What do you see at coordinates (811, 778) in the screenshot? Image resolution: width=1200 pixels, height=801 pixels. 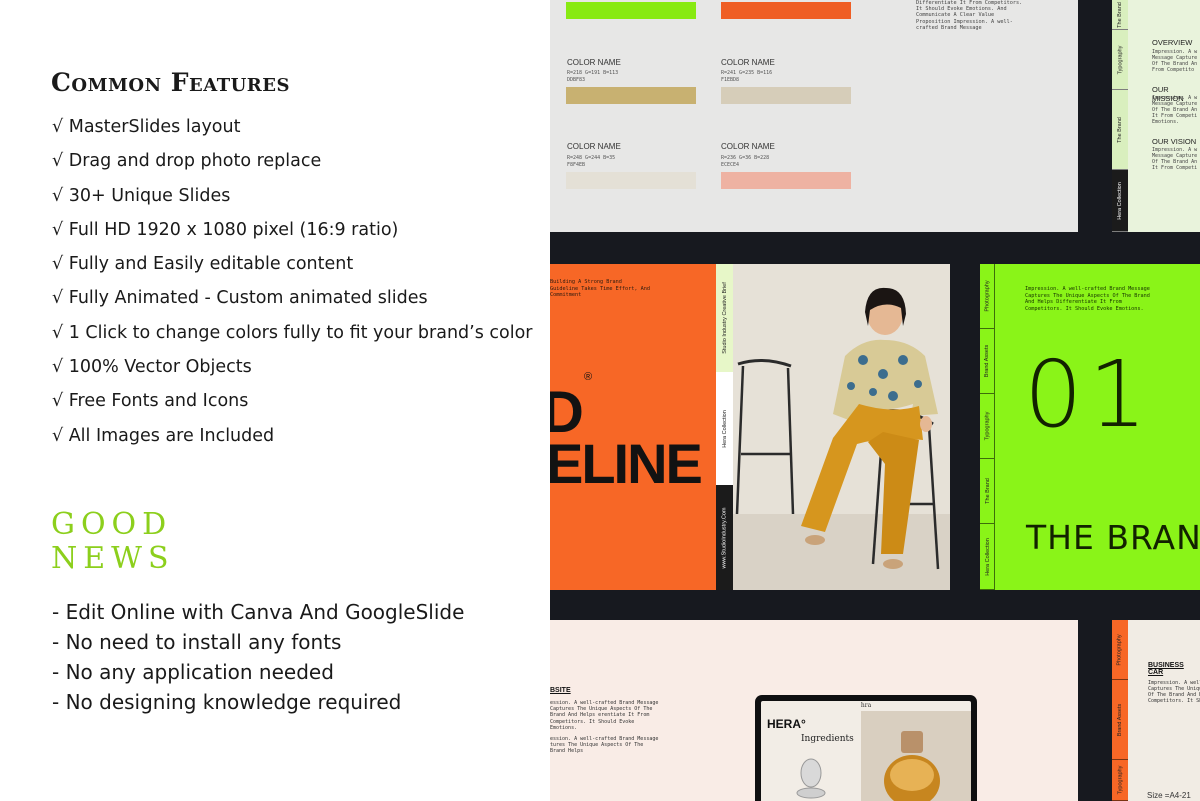 I see `ingredient-image` at bounding box center [811, 778].